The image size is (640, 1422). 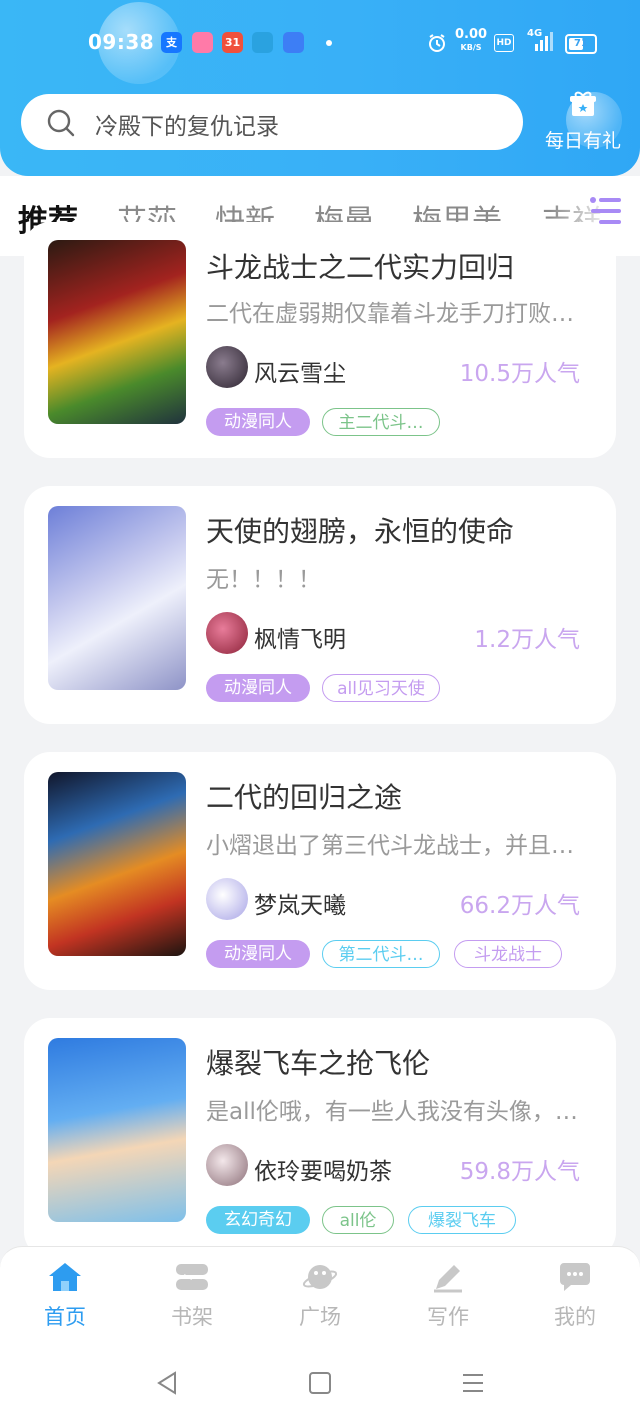 I want to click on bottom-nav: 首页 书架 广场 写作 我的, so click(x=320, y=1295).